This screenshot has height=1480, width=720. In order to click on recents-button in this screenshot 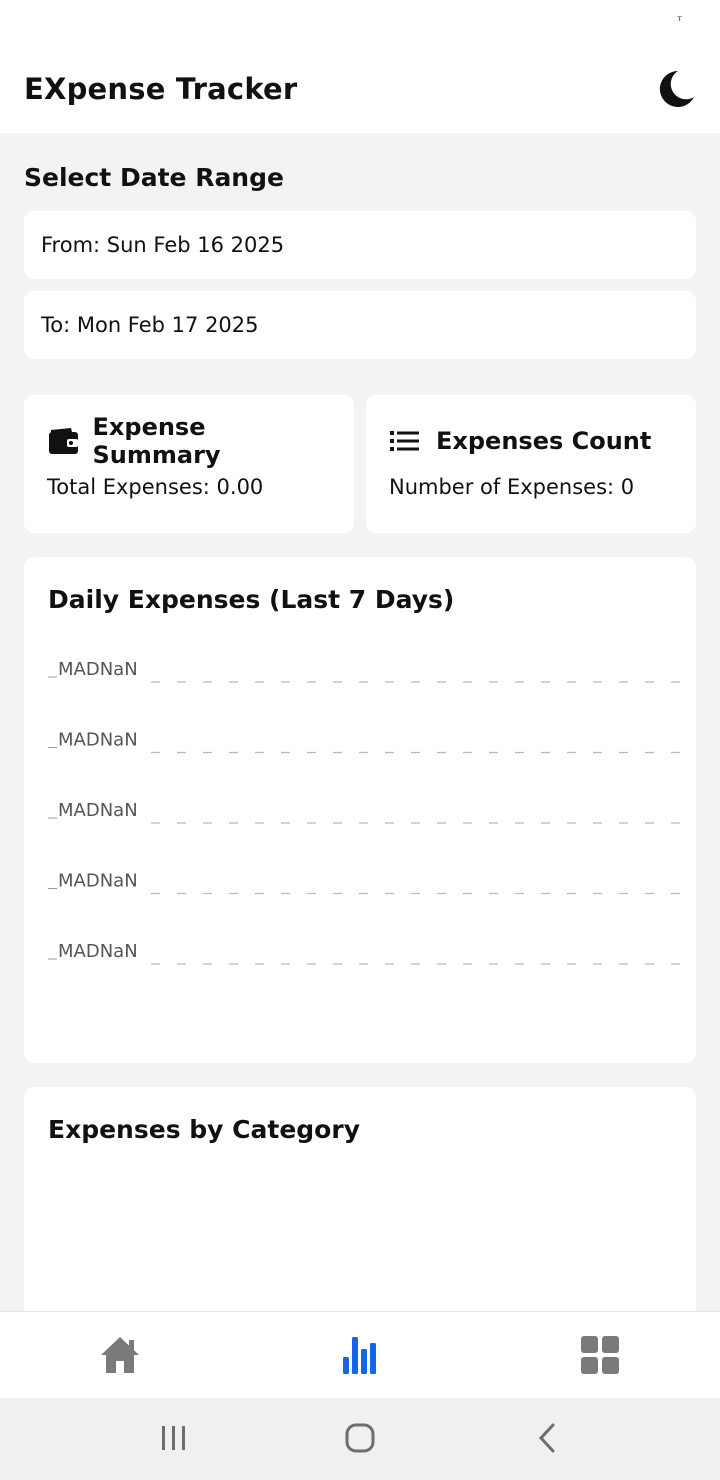, I will do `click(174, 1438)`.